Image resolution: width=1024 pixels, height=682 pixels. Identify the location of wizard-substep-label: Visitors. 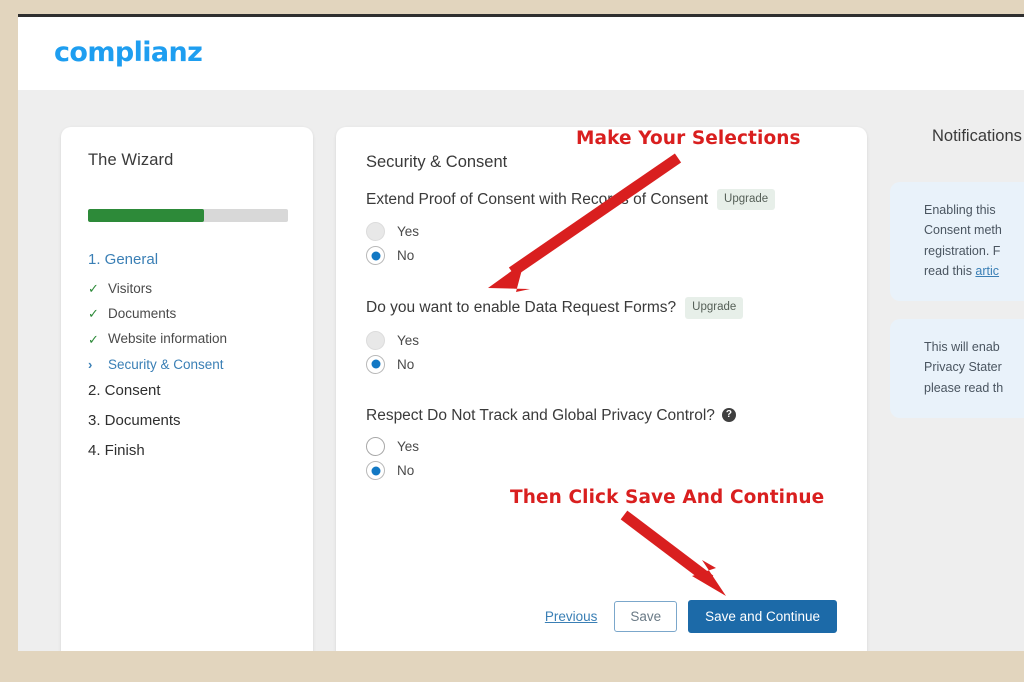
(130, 288).